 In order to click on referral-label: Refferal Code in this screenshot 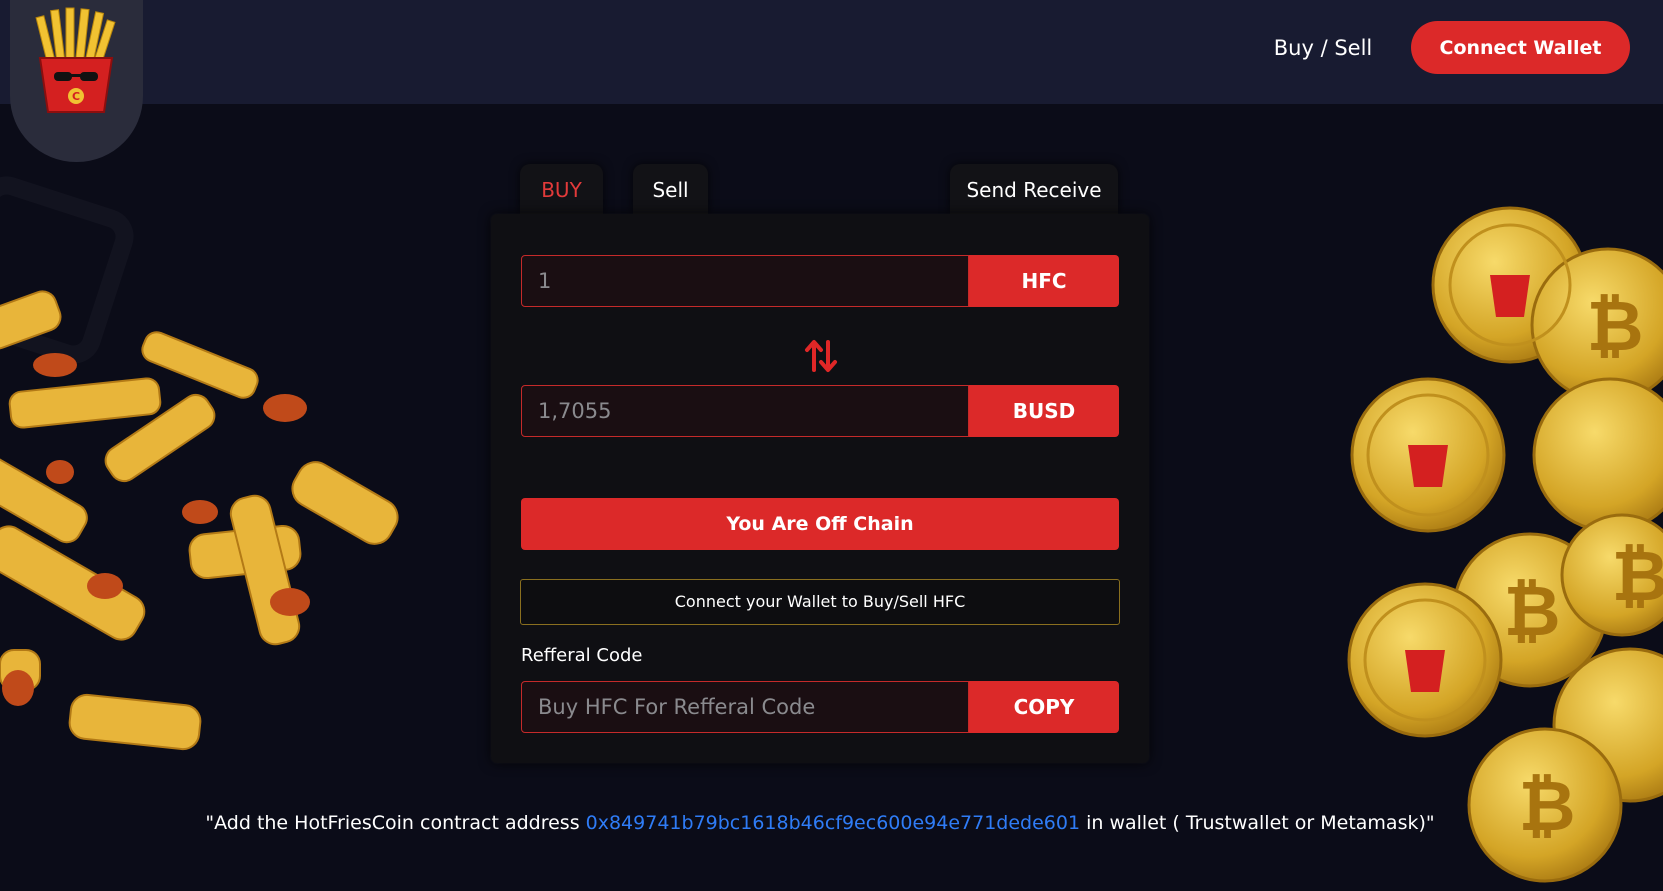, I will do `click(582, 655)`.